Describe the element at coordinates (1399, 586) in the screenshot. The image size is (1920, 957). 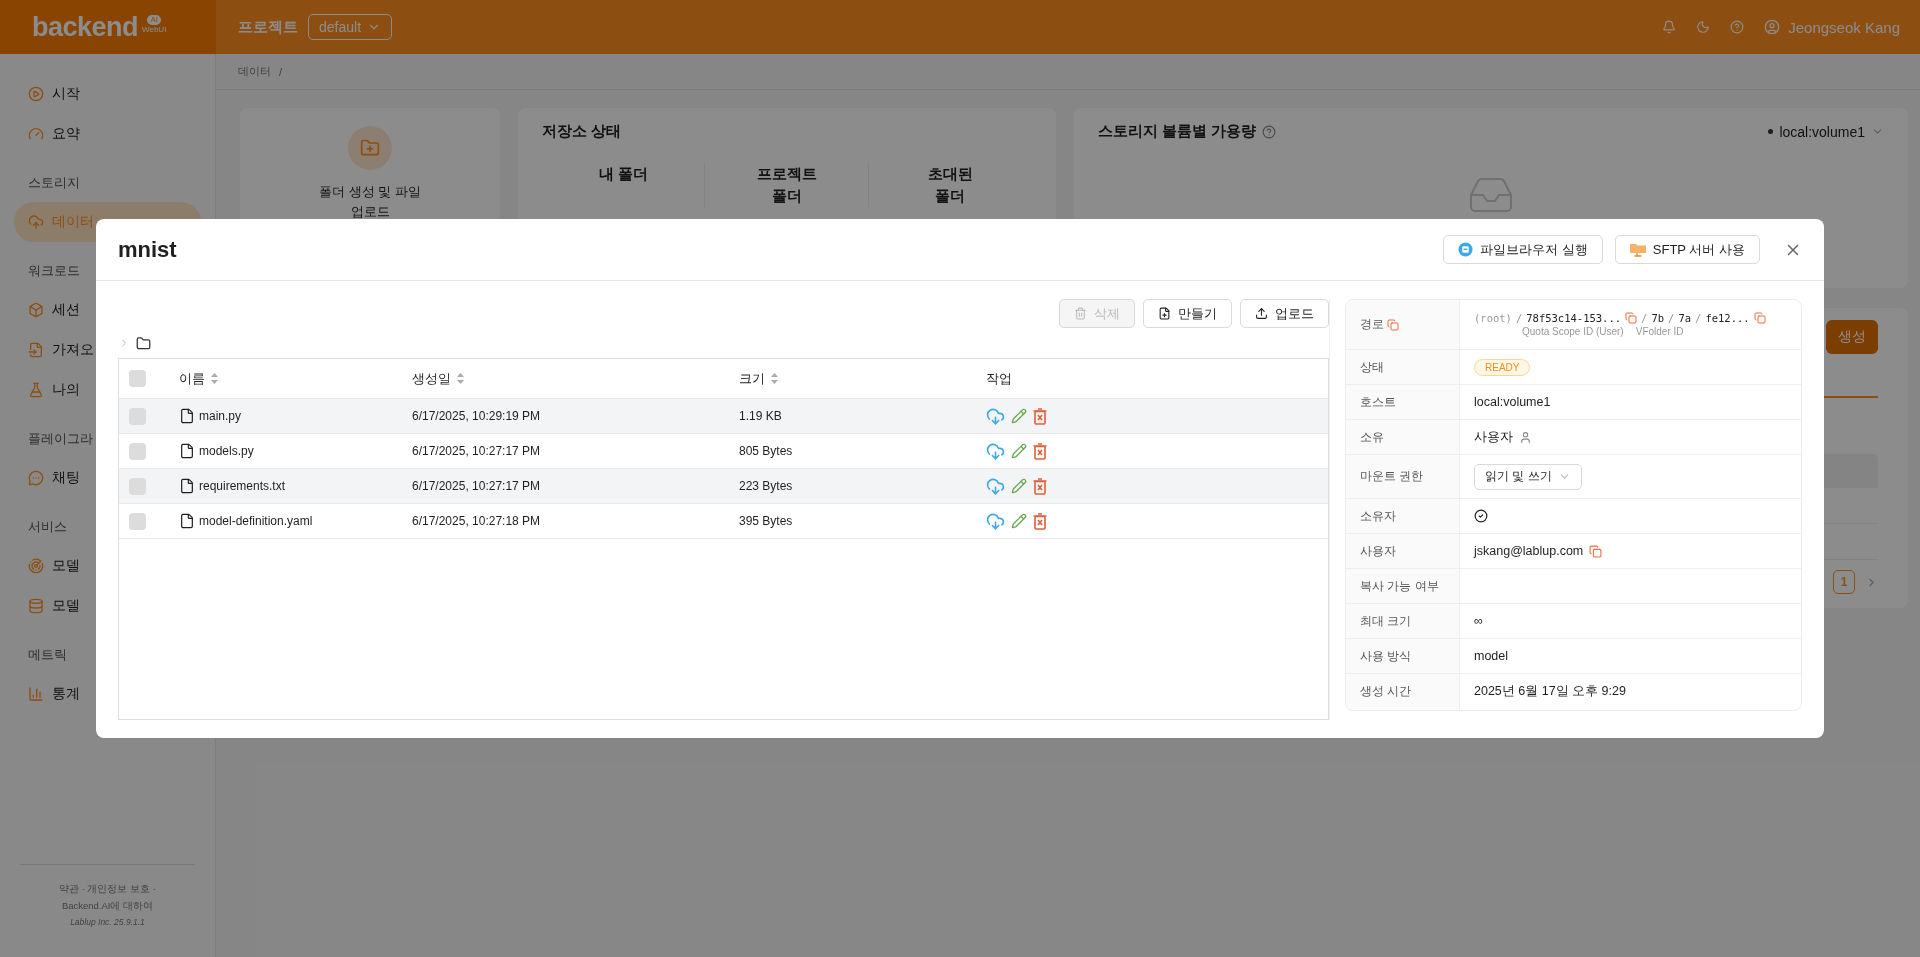
I see `detail-label: 복사 가능 여부` at that location.